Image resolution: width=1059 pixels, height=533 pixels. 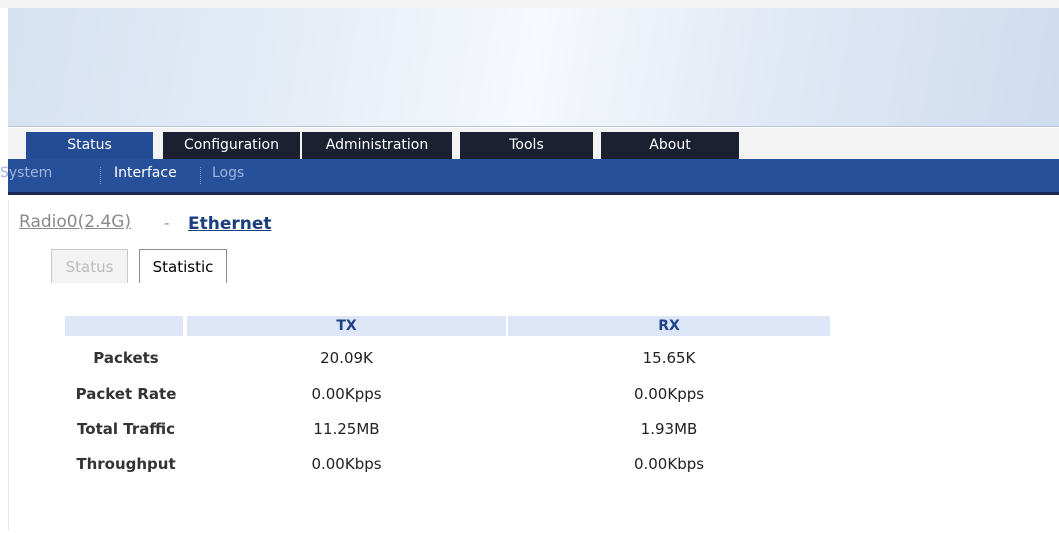 I want to click on ethernet-link: Ethernet, so click(x=230, y=224).